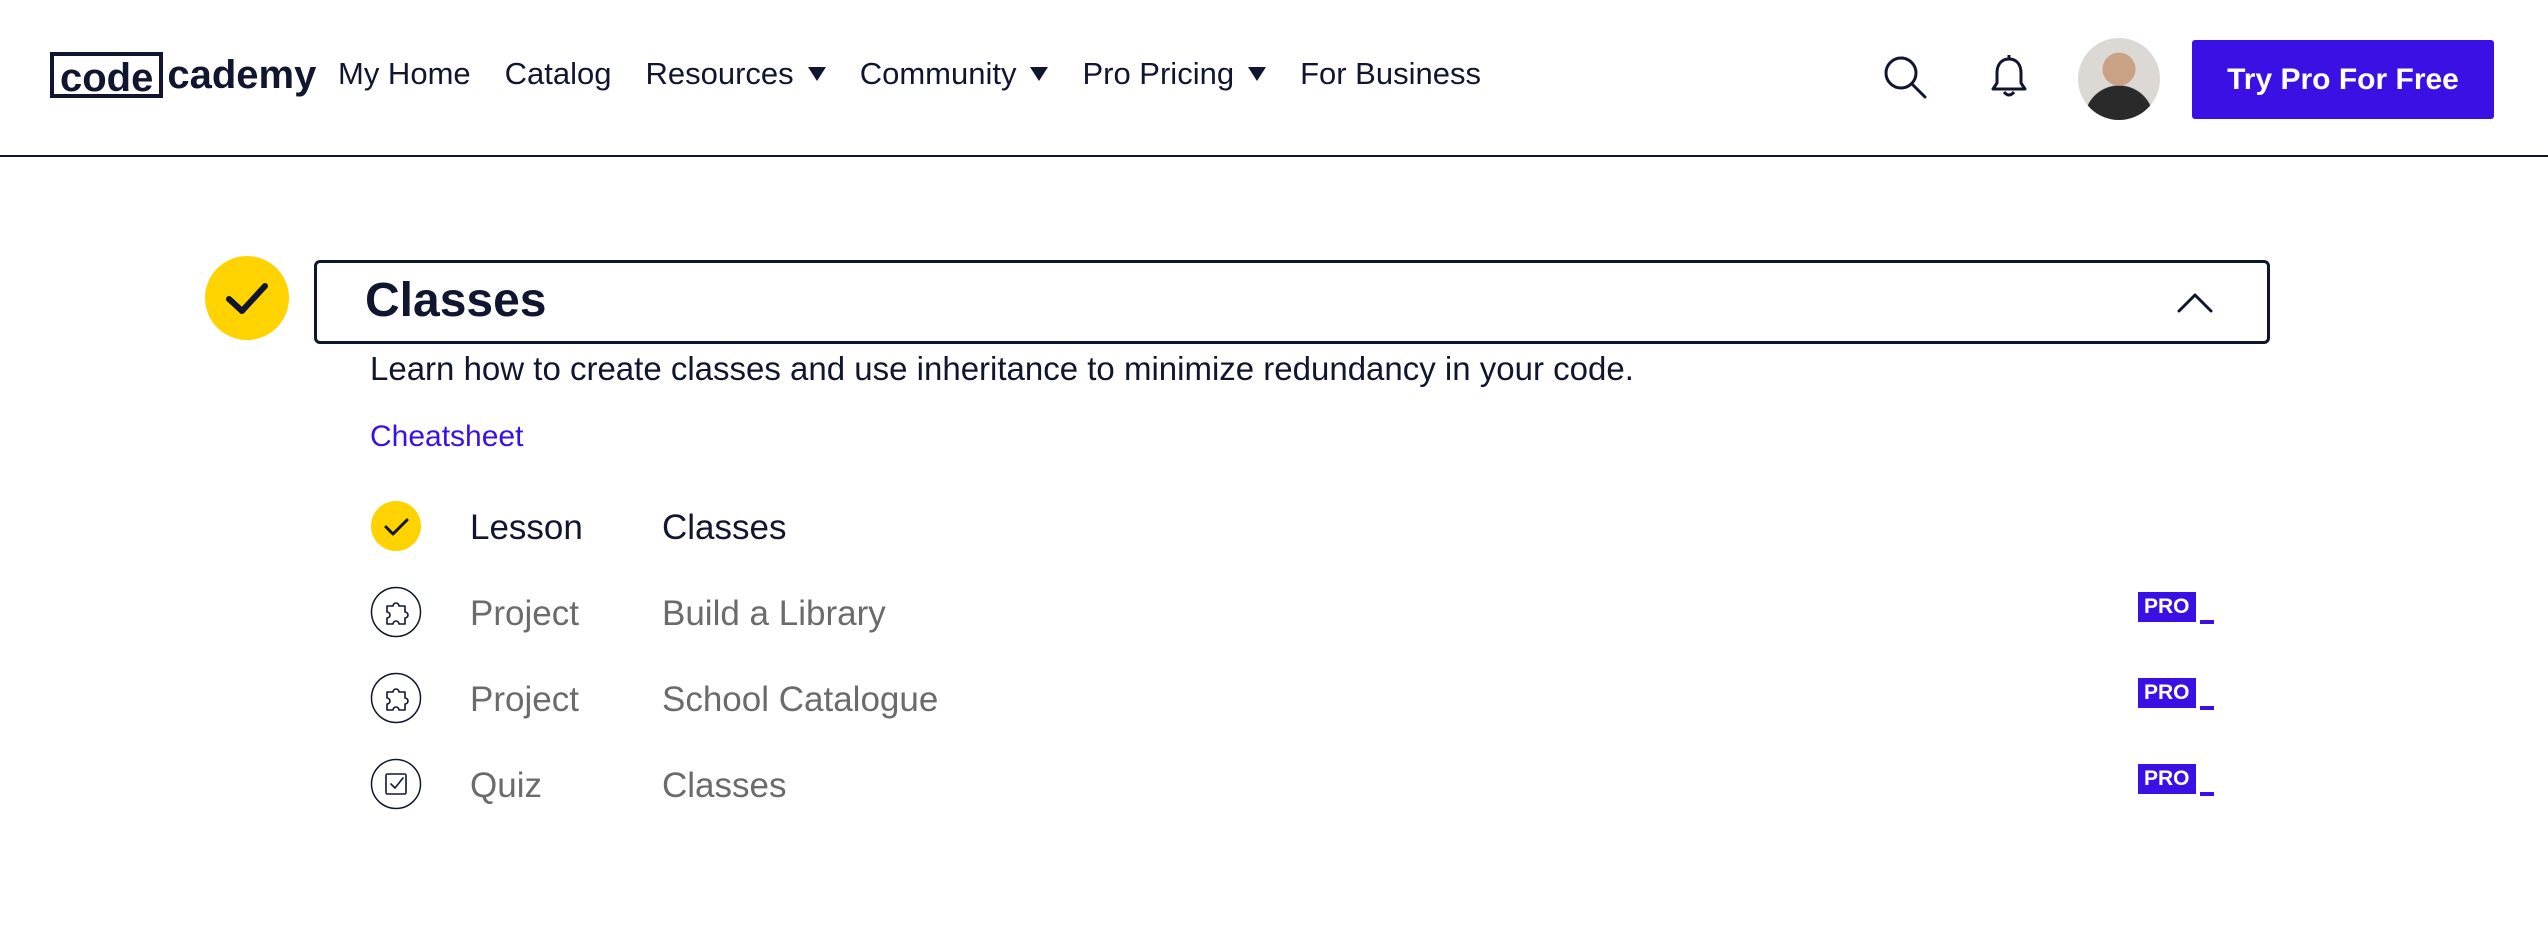  What do you see at coordinates (1390, 74) in the screenshot?
I see `nav-for-business: For Business` at bounding box center [1390, 74].